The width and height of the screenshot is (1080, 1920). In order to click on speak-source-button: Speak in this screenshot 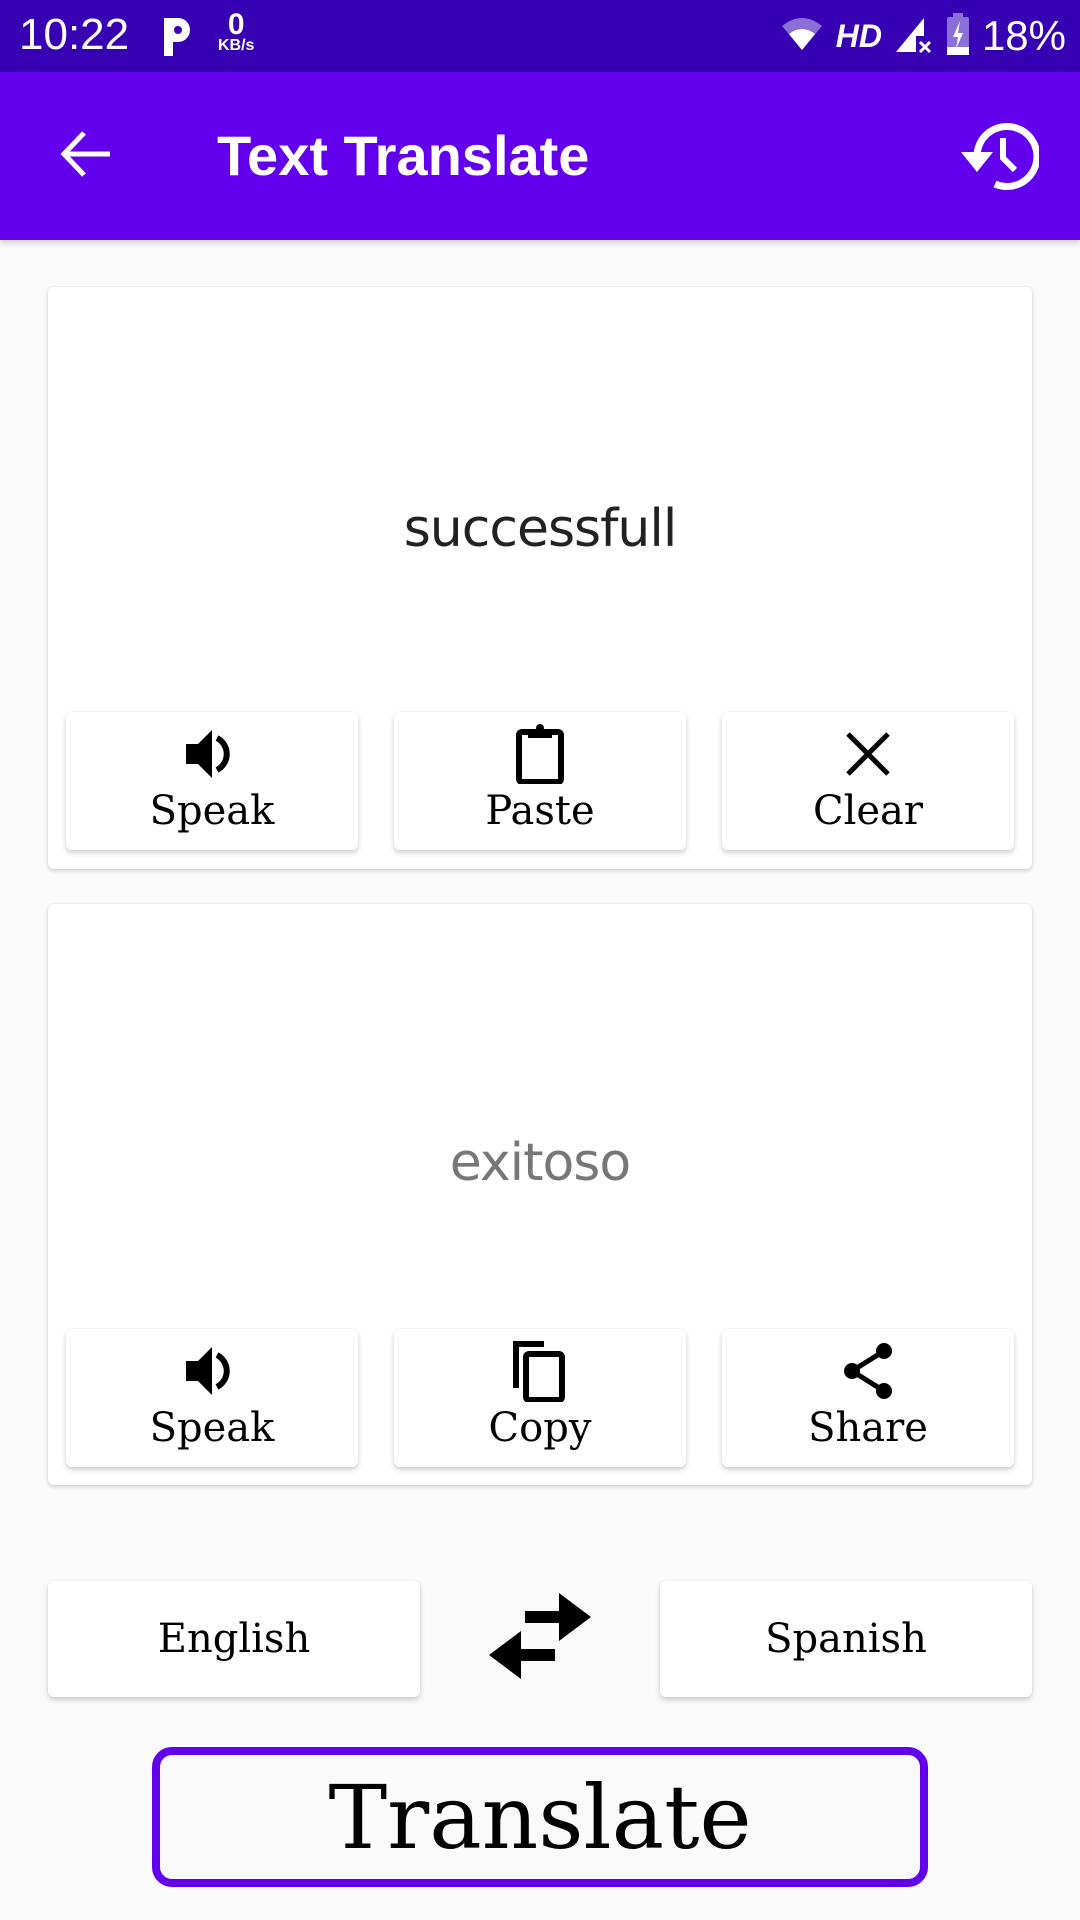, I will do `click(212, 781)`.